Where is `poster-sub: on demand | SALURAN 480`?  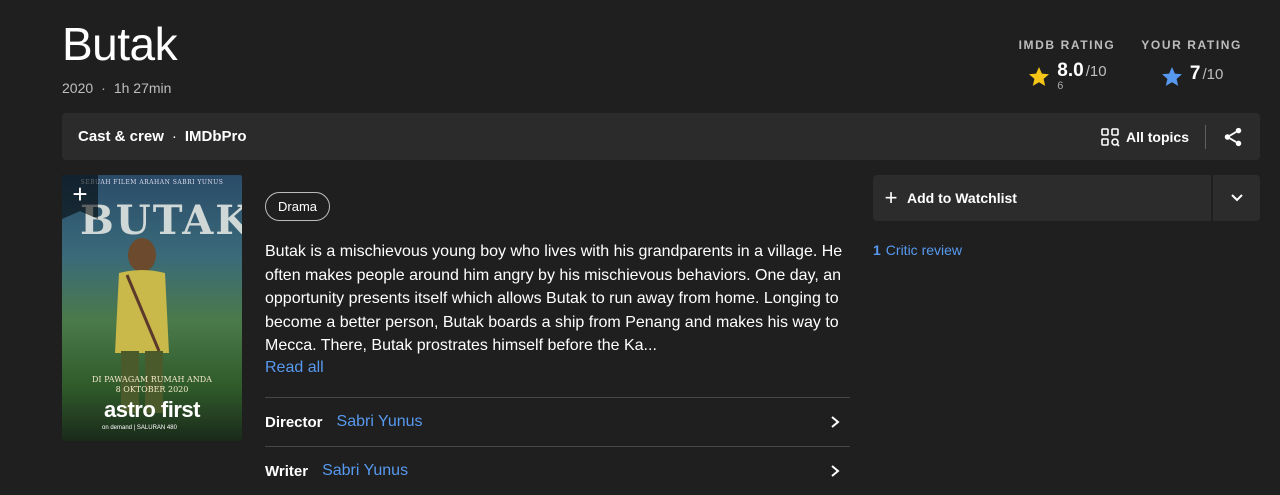
poster-sub: on demand | SALURAN 480 is located at coordinates (139, 428).